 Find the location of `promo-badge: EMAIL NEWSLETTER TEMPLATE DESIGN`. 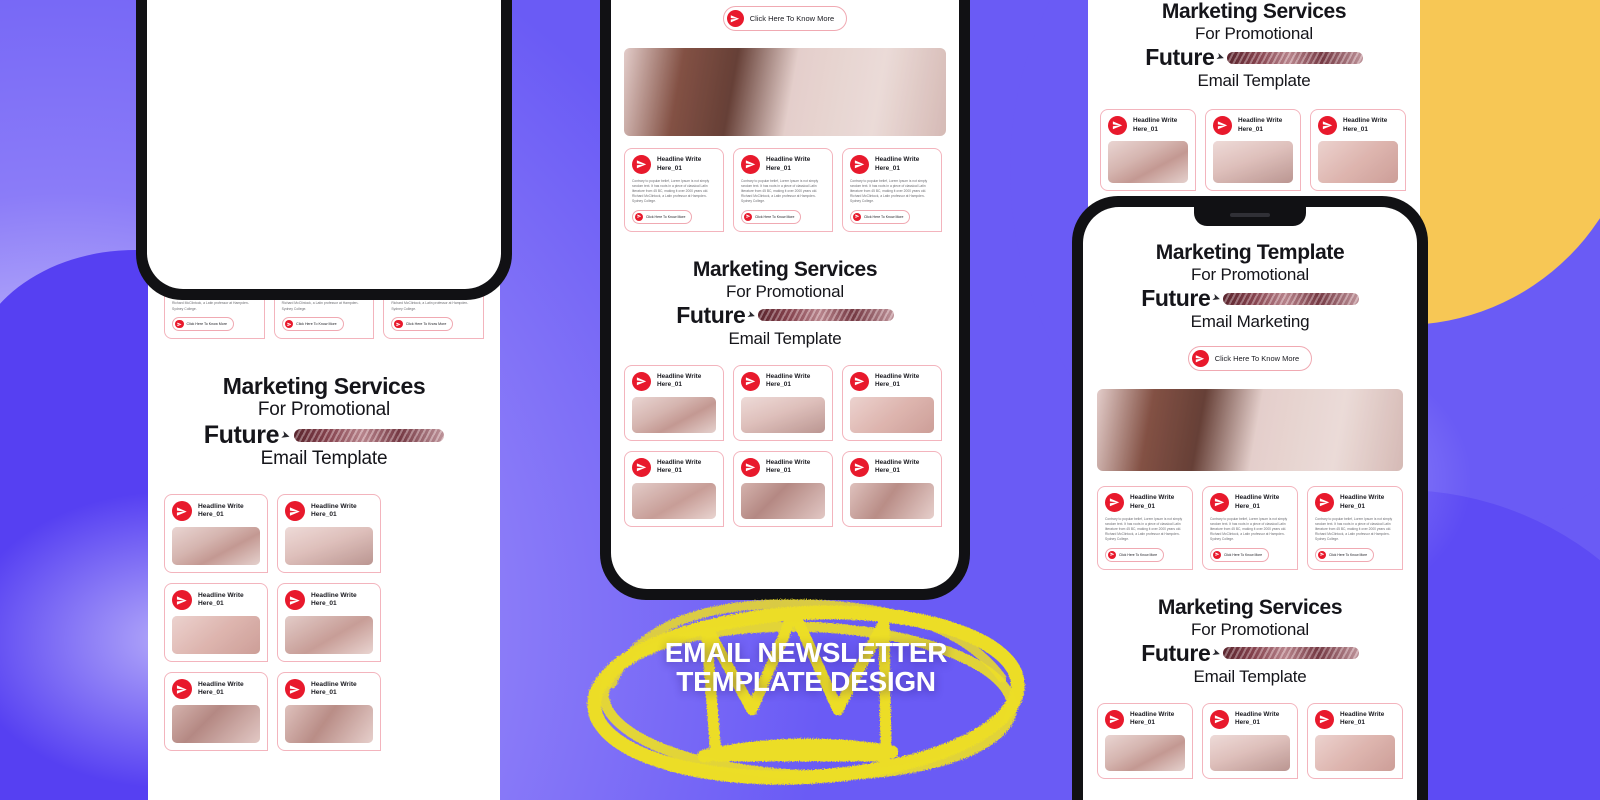

promo-badge: EMAIL NEWSLETTER TEMPLATE DESIGN is located at coordinates (806, 680).